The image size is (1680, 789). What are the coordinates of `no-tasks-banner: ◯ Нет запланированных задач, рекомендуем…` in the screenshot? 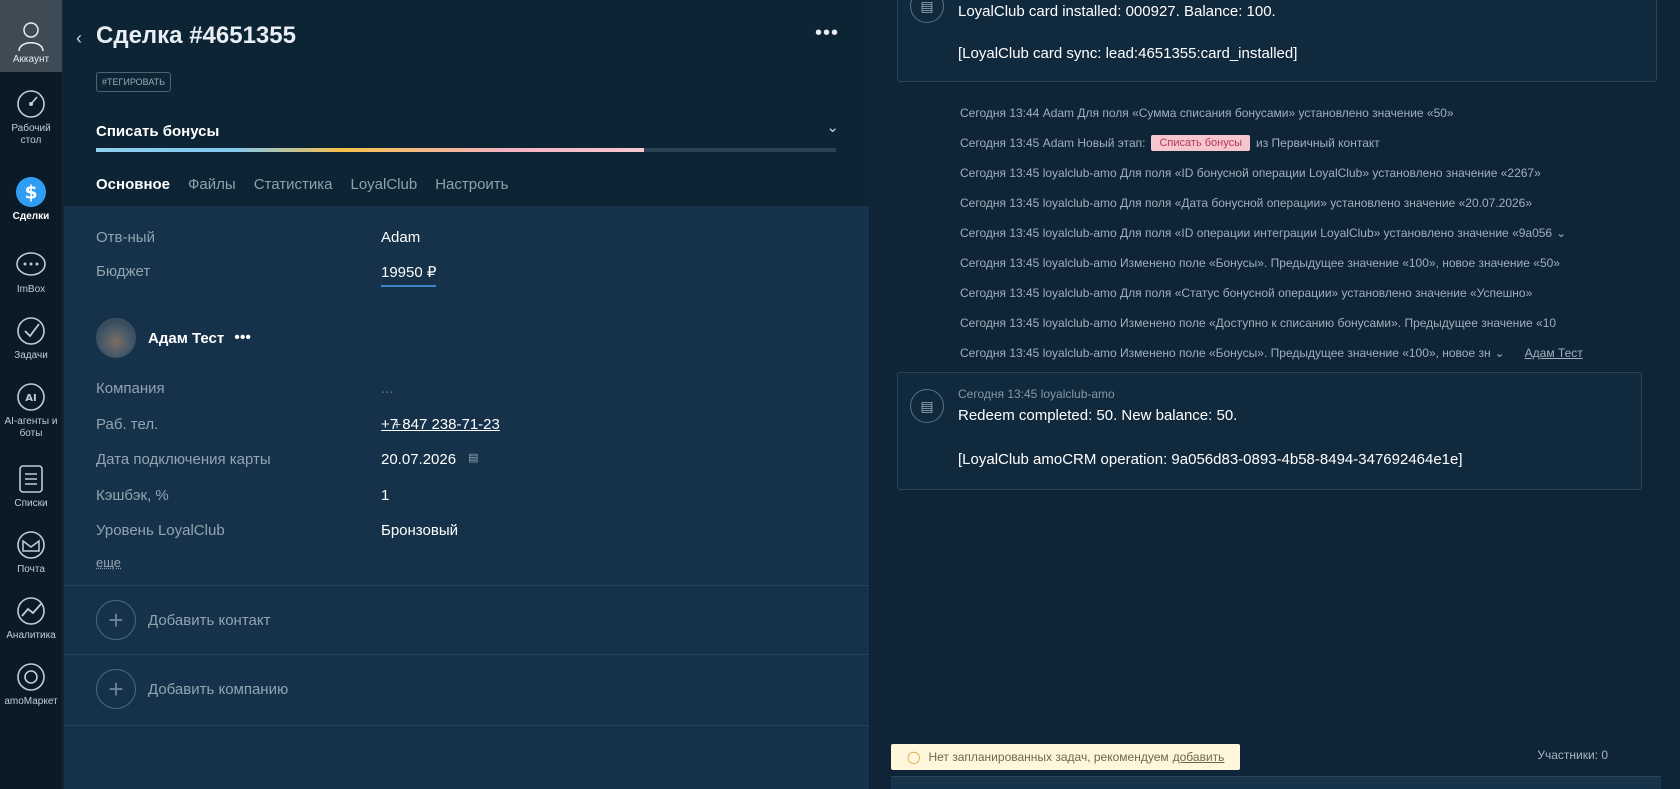 It's located at (1066, 757).